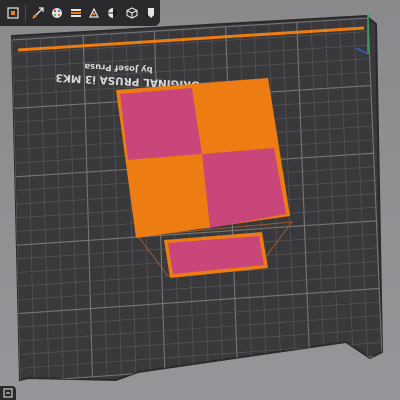 The image size is (400, 400). I want to click on split-icon, so click(151, 13).